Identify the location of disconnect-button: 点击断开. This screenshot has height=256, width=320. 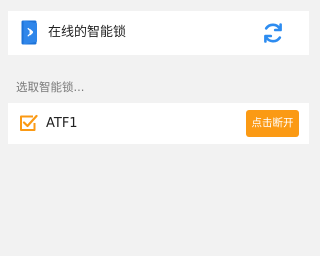
(272, 123).